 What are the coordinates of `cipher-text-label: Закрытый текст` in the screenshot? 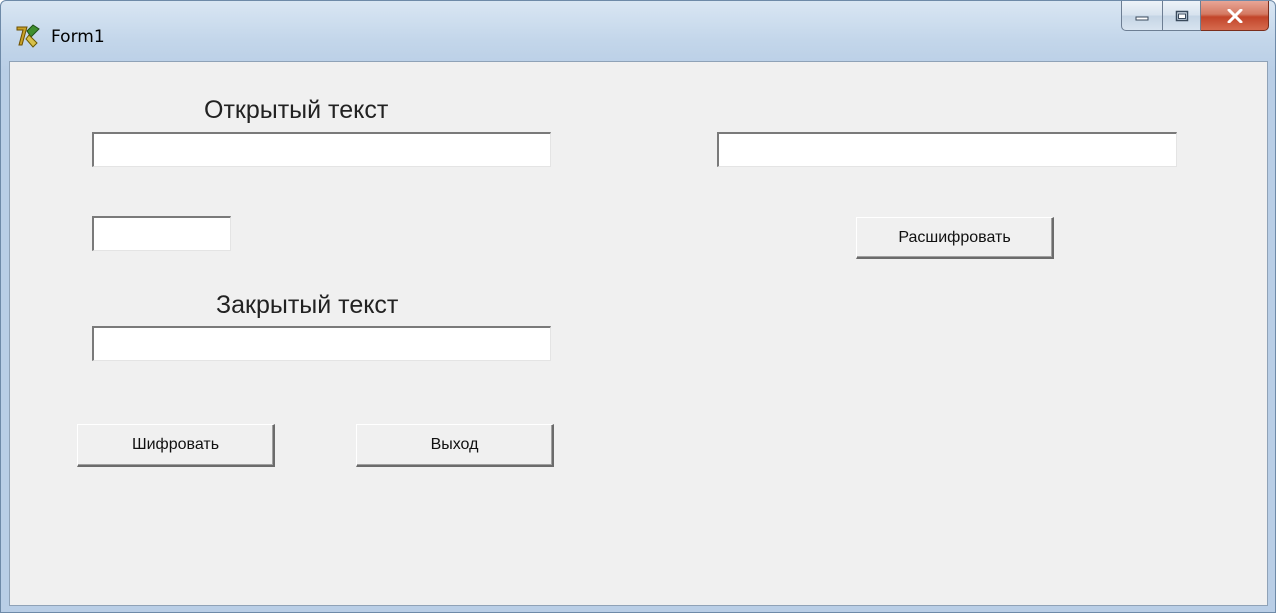 It's located at (307, 305).